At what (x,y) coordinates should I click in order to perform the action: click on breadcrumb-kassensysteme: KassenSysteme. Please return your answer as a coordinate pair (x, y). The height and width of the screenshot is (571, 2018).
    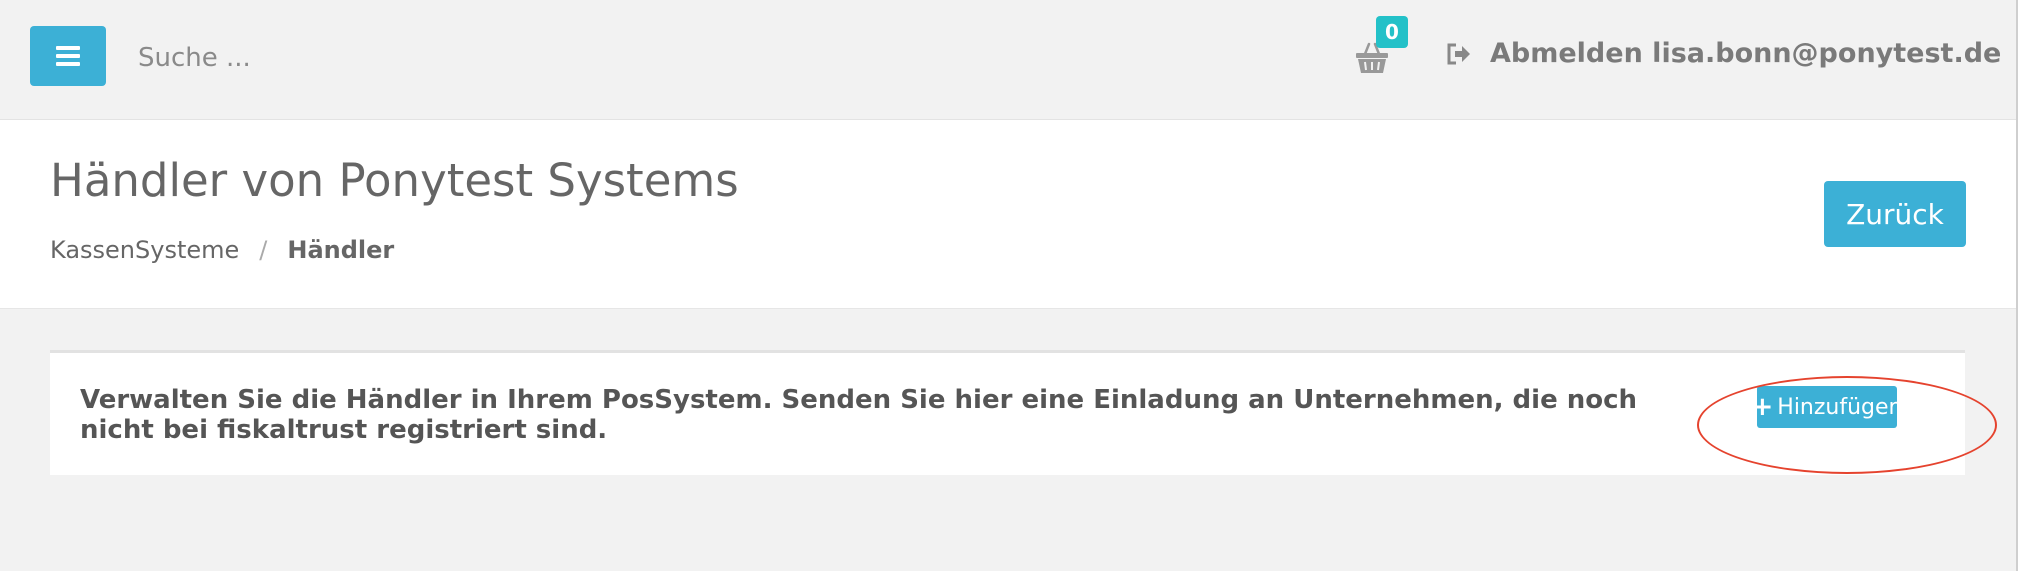
    Looking at the image, I should click on (144, 250).